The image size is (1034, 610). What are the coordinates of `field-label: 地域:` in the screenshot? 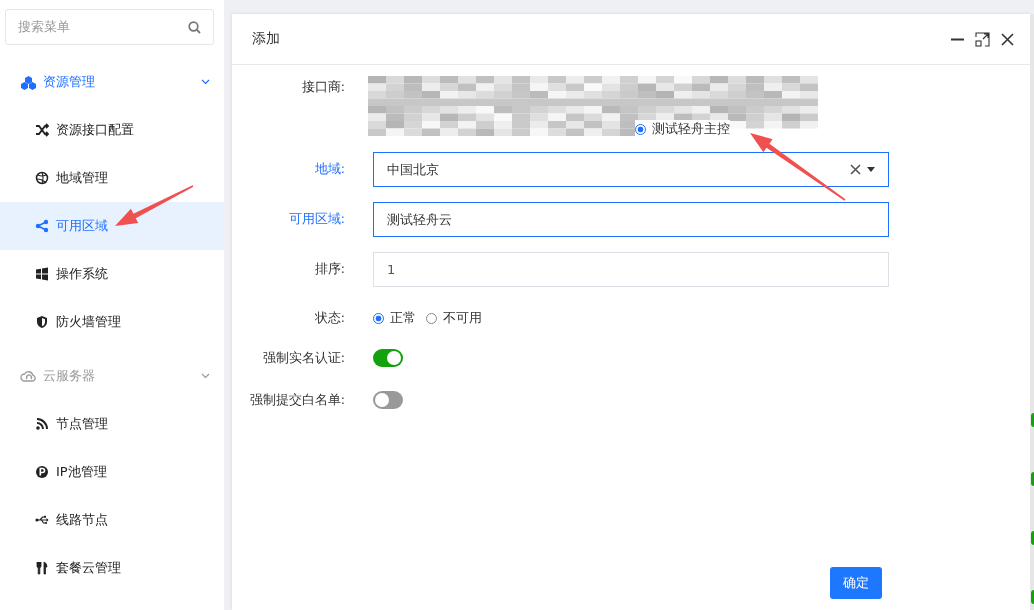 It's located at (329, 169).